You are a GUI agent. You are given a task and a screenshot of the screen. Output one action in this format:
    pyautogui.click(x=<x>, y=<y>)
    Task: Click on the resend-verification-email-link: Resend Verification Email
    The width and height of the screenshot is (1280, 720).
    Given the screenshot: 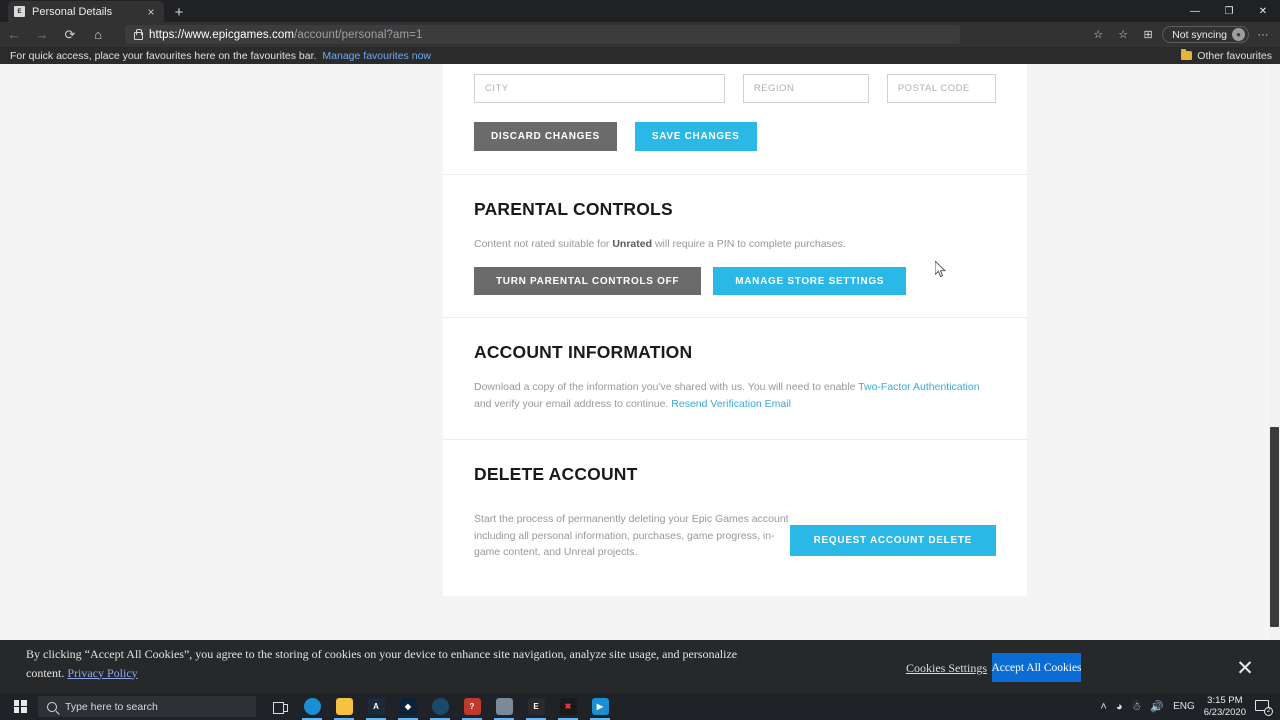 What is the action you would take?
    pyautogui.click(x=731, y=404)
    